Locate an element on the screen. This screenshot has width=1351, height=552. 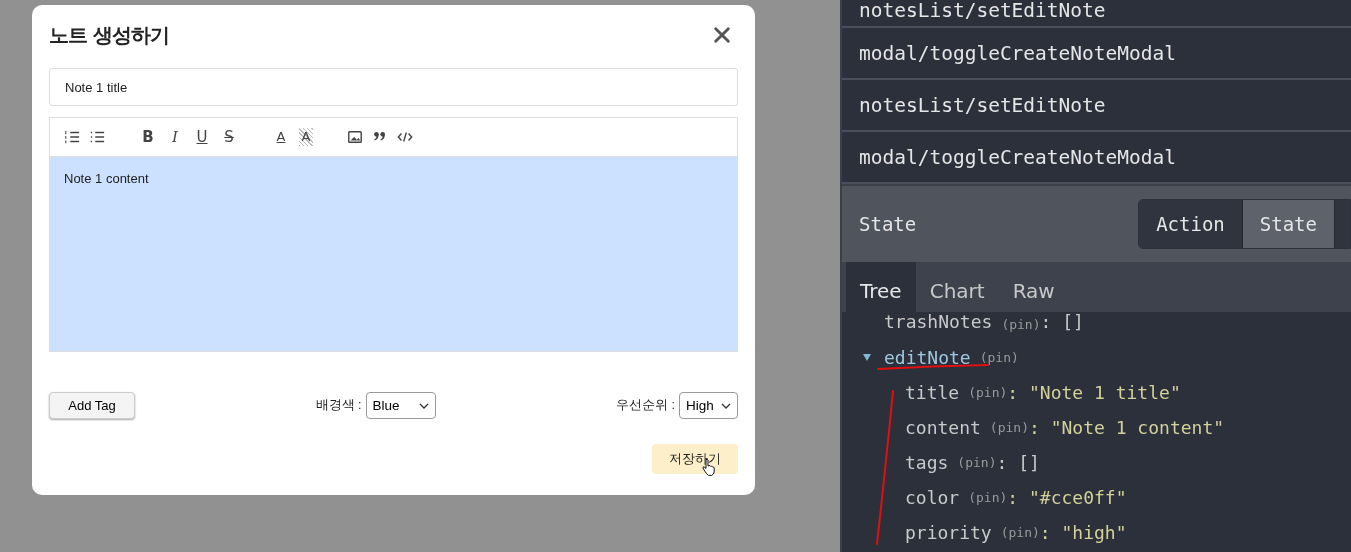
tree-value: : "Note 1 title" is located at coordinates (1094, 392).